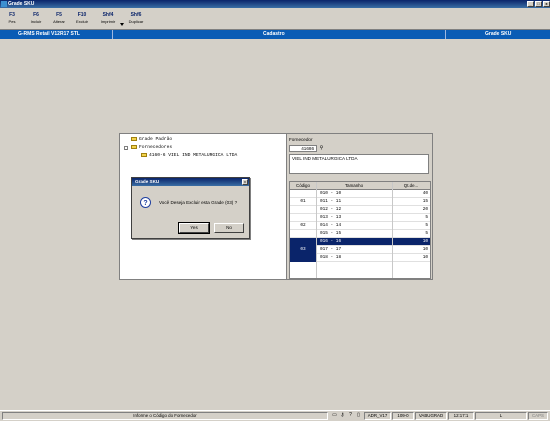 The width and height of the screenshot is (550, 421). I want to click on tree-item-label: Fornecedores, so click(156, 148).